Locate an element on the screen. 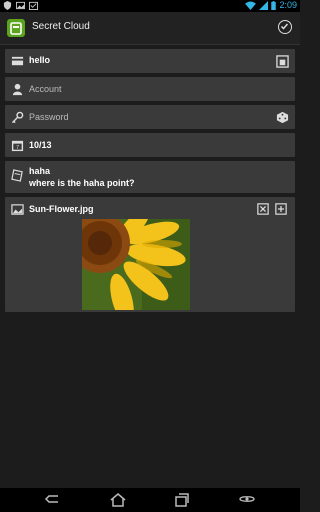  note-body: where is the haha point? is located at coordinates (82, 183).